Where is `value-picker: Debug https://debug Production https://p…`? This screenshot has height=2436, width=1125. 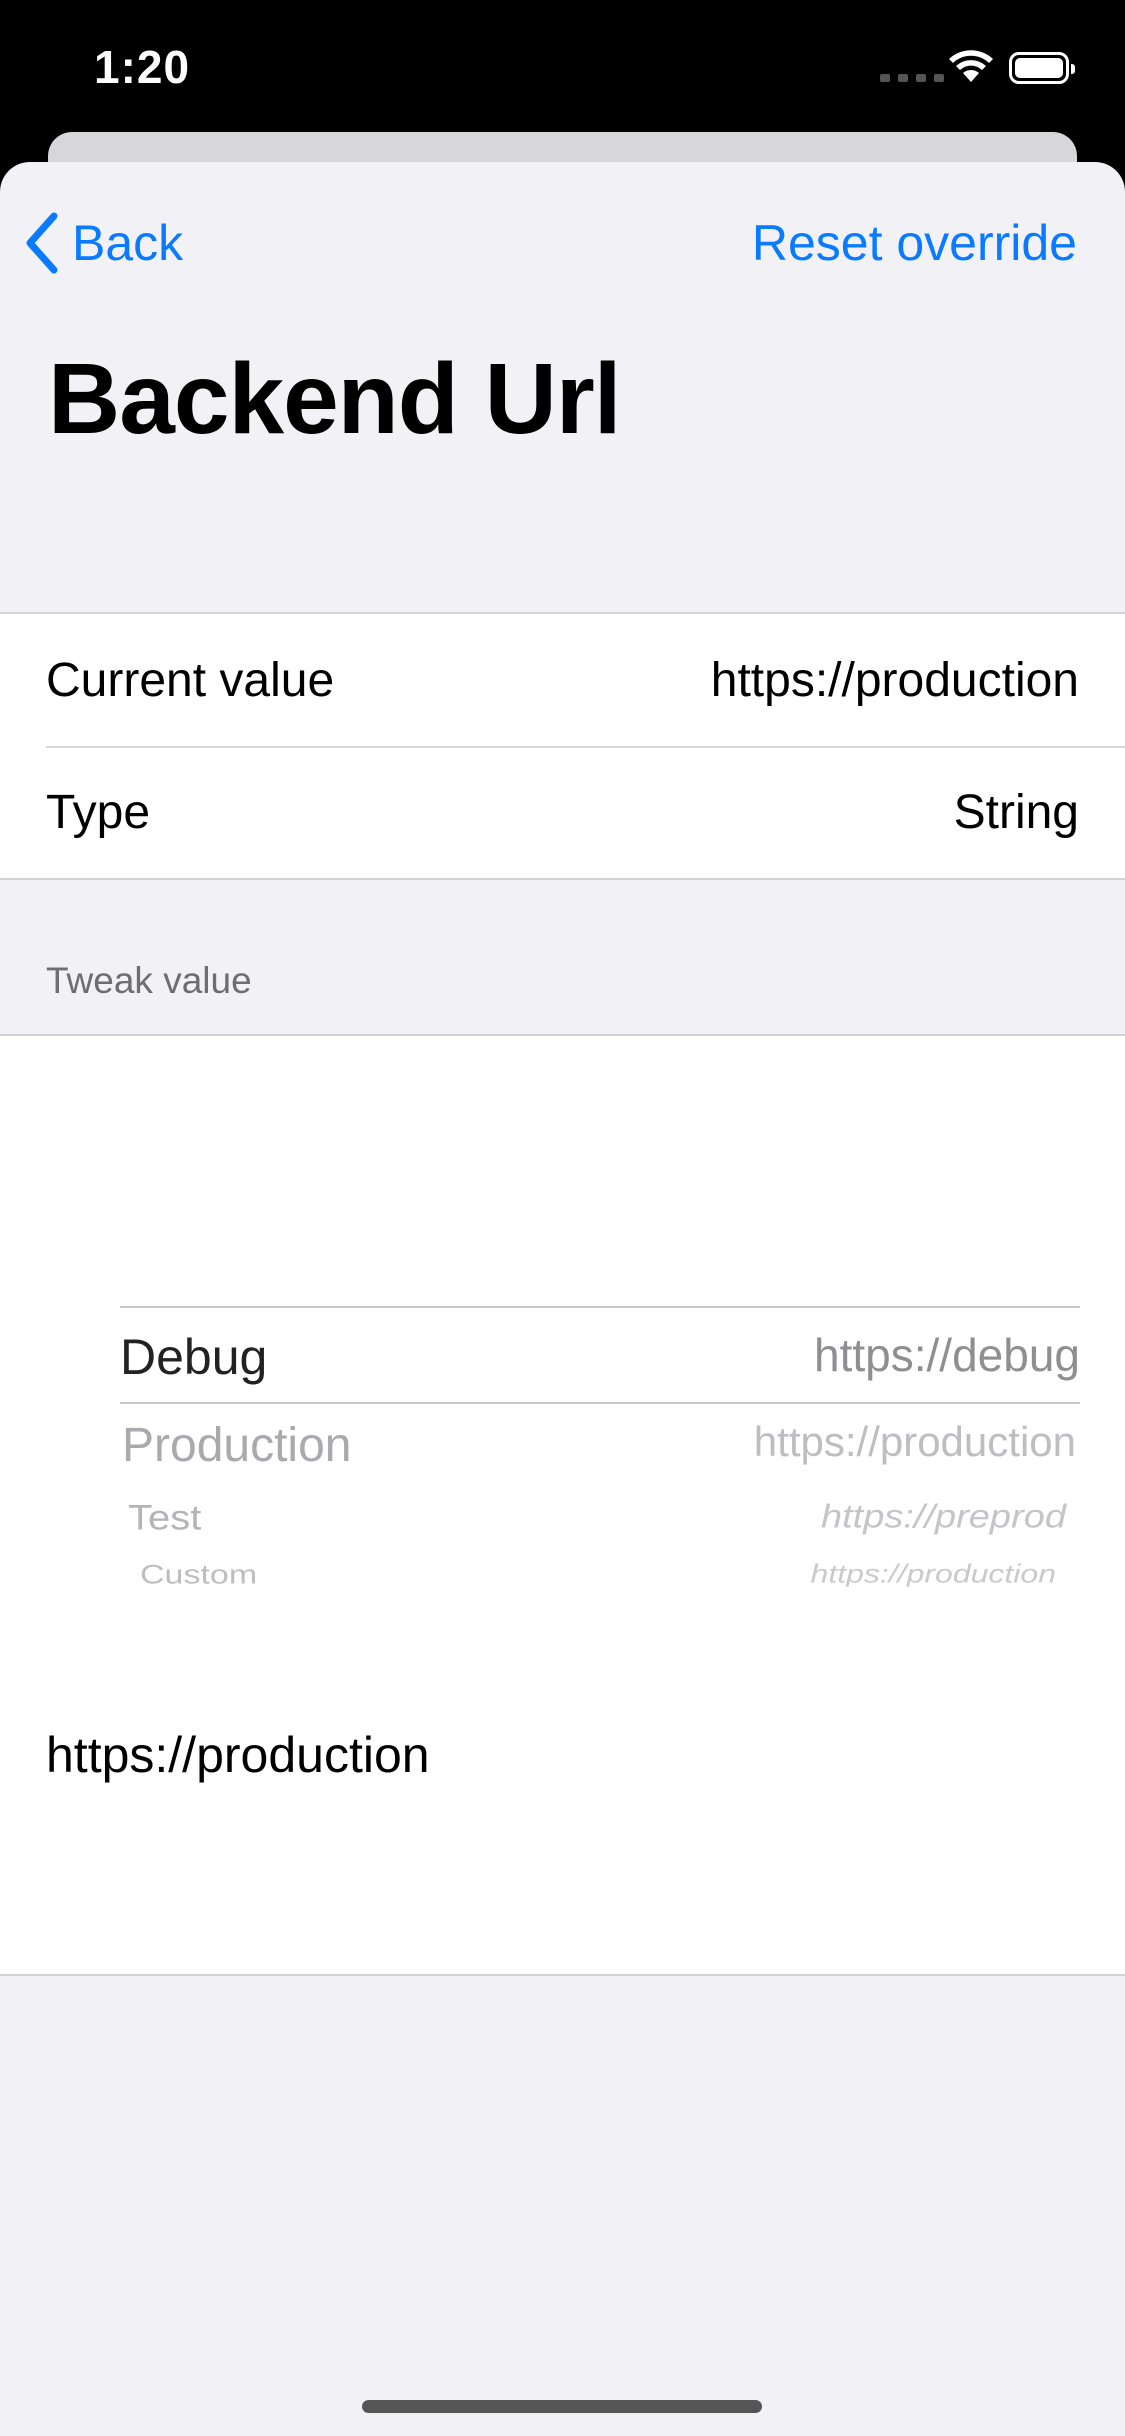 value-picker: Debug https://debug Production https://p… is located at coordinates (600, 1471).